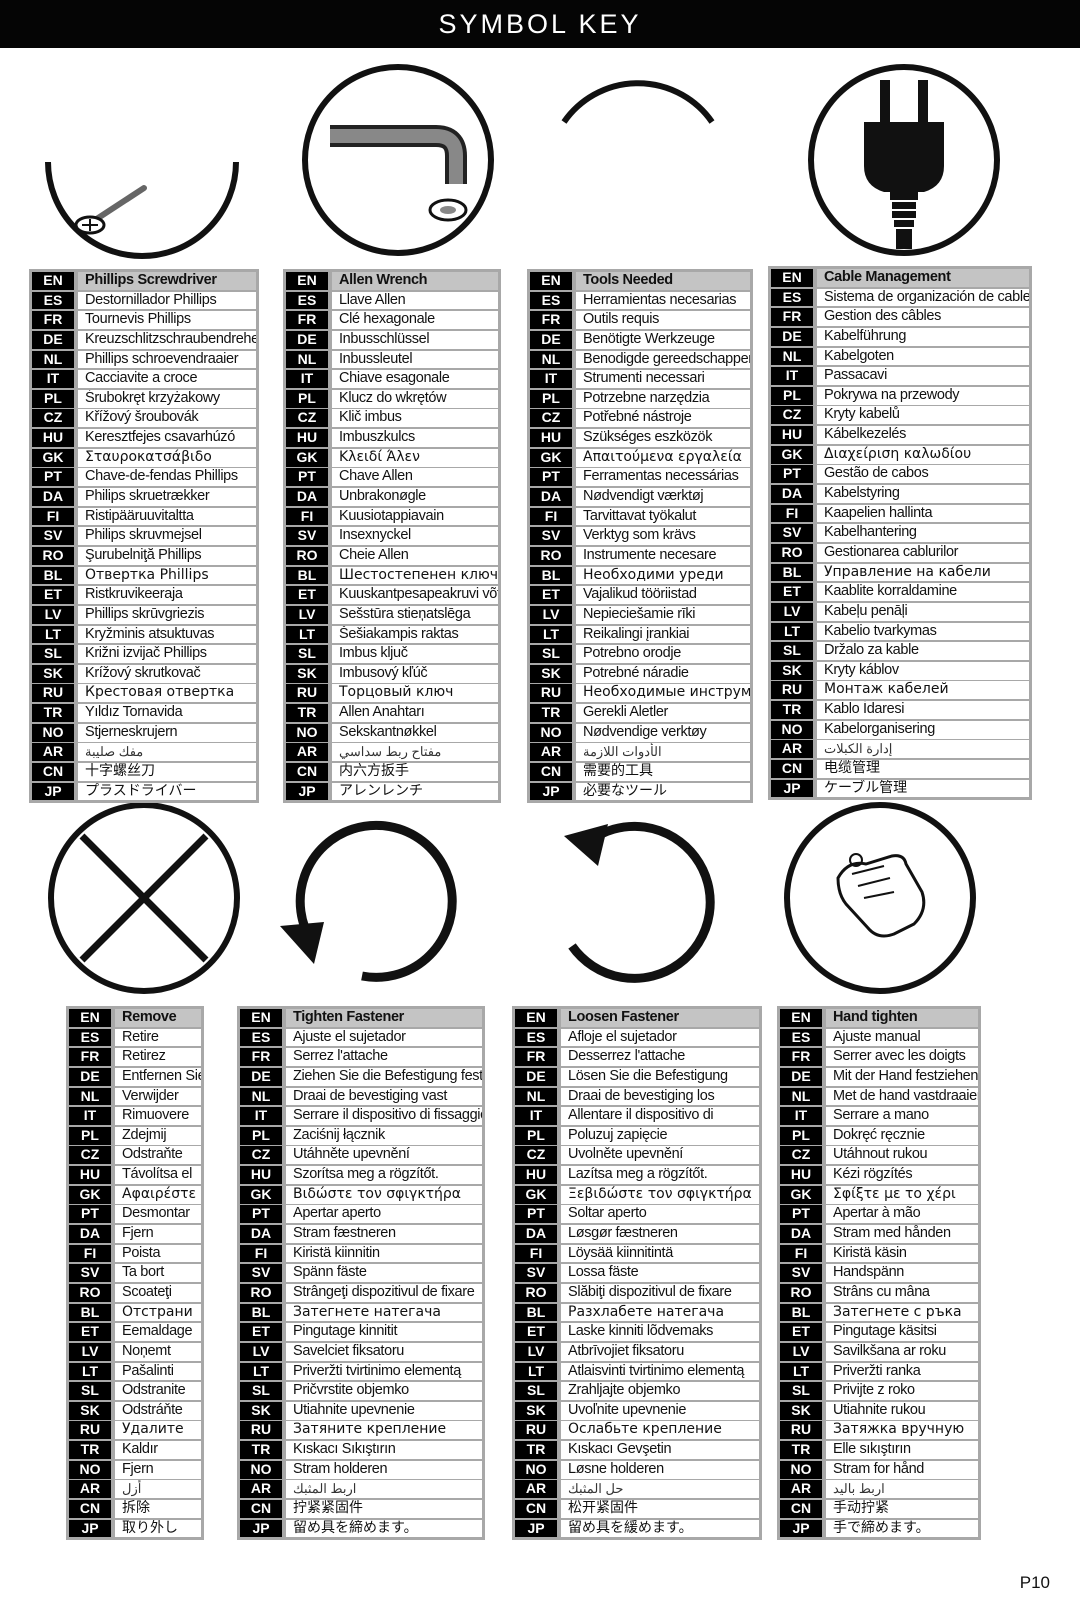  I want to click on translation-text: Löysää kiinnitintä, so click(620, 1252).